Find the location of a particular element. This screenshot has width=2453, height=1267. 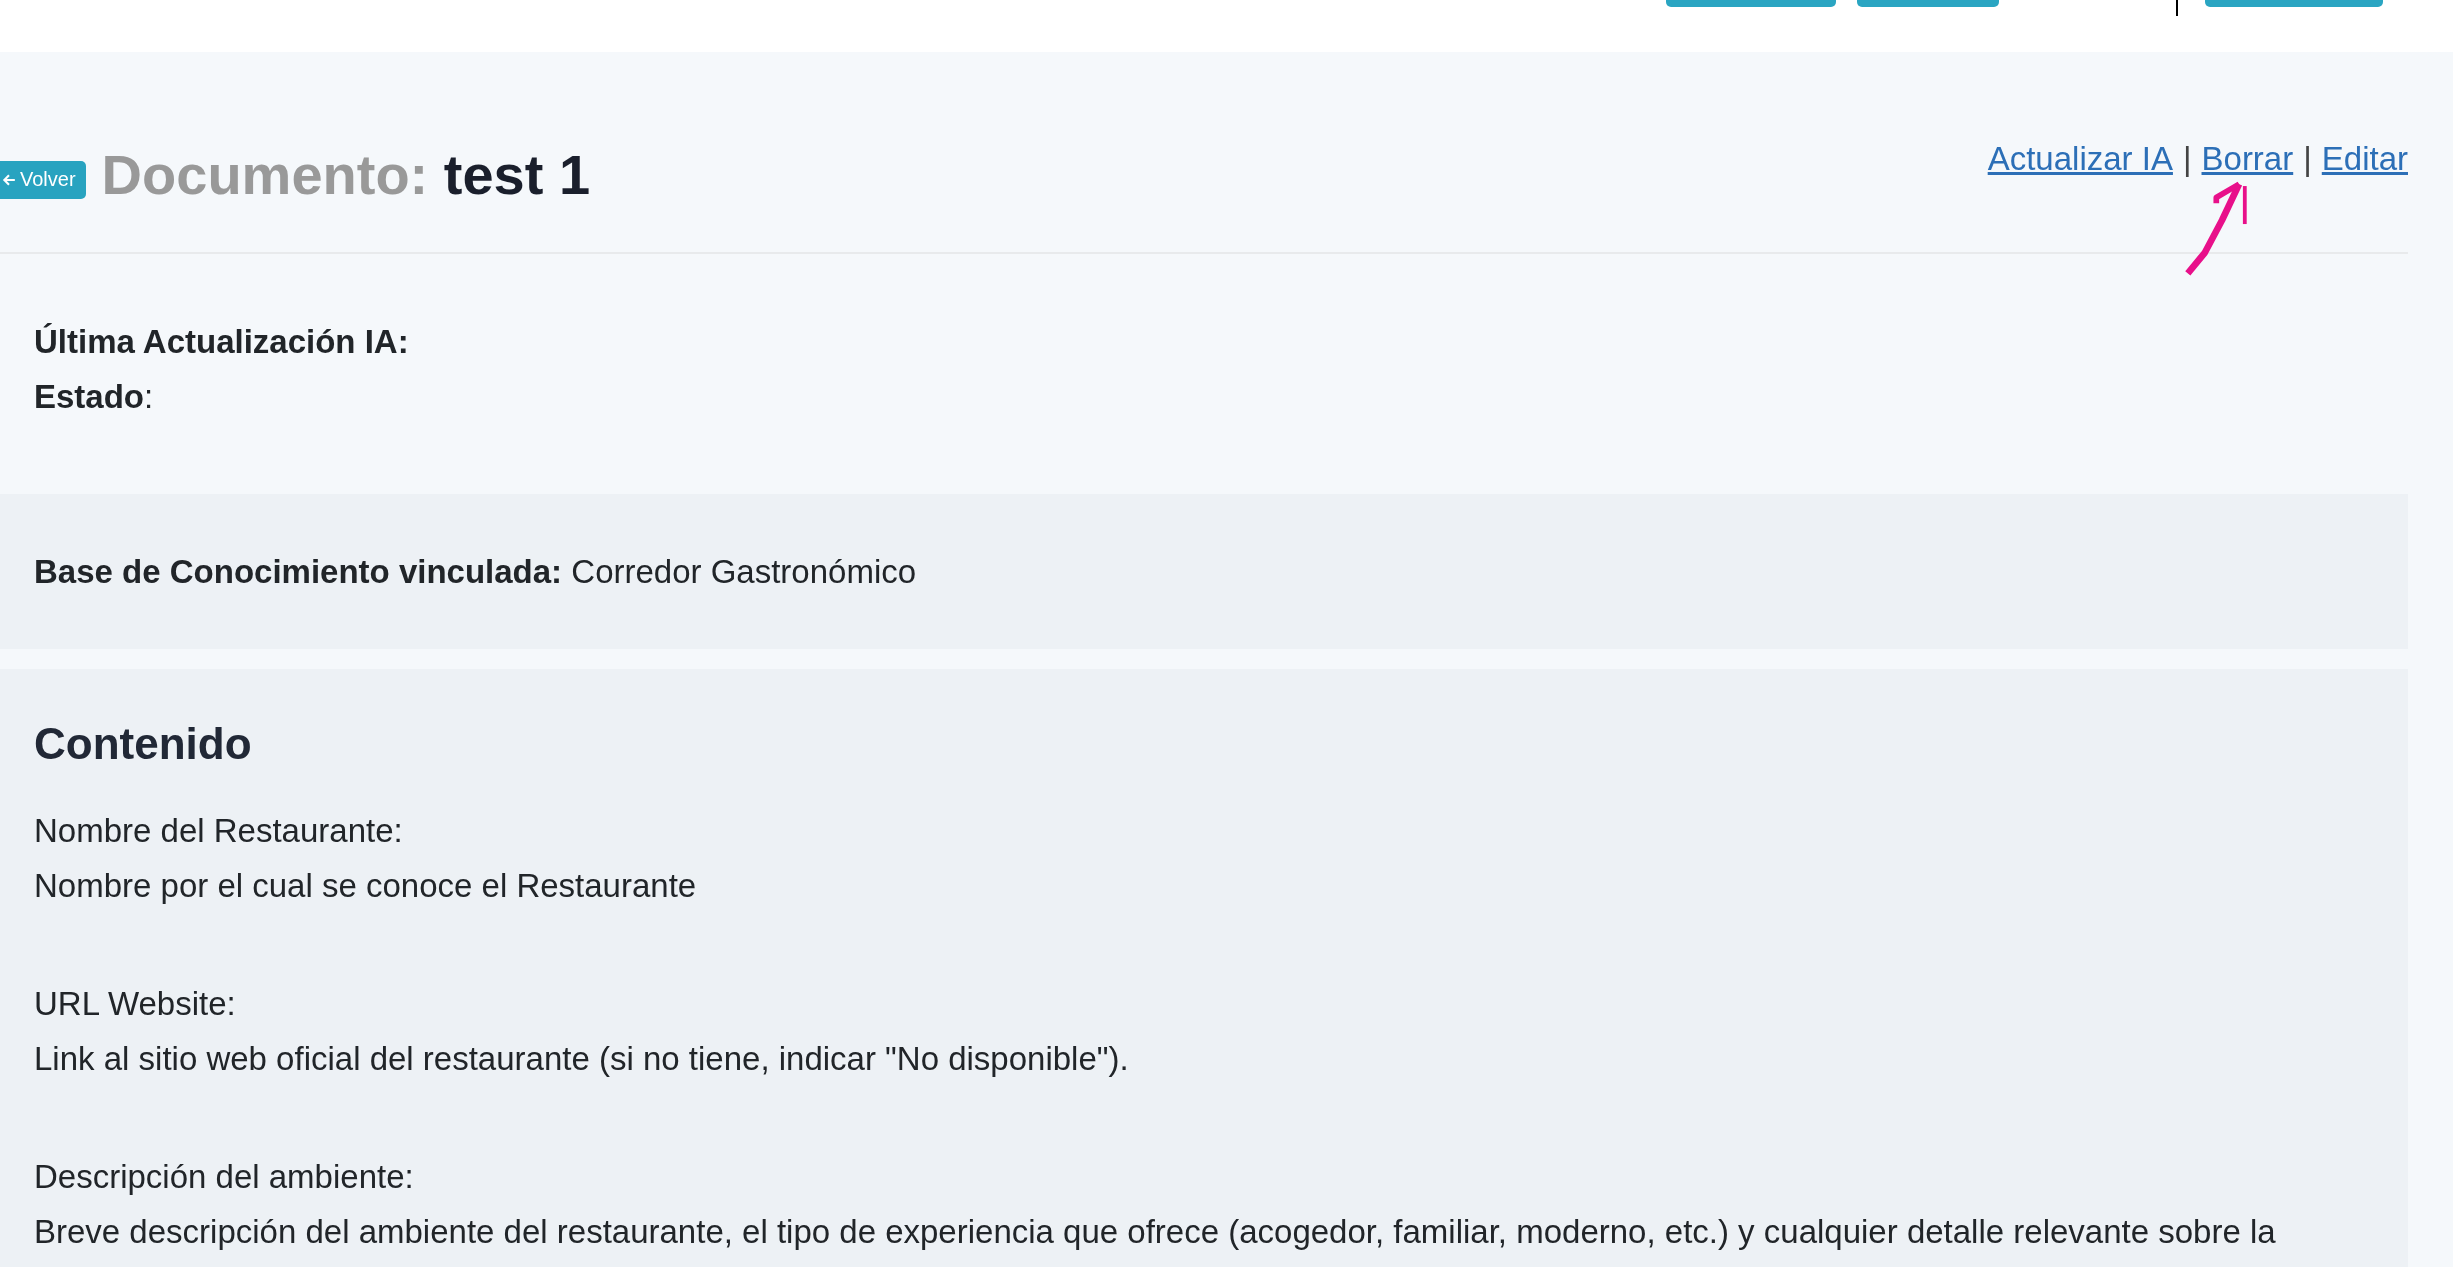

field-label: Nombre del Restaurante: is located at coordinates (219, 831).